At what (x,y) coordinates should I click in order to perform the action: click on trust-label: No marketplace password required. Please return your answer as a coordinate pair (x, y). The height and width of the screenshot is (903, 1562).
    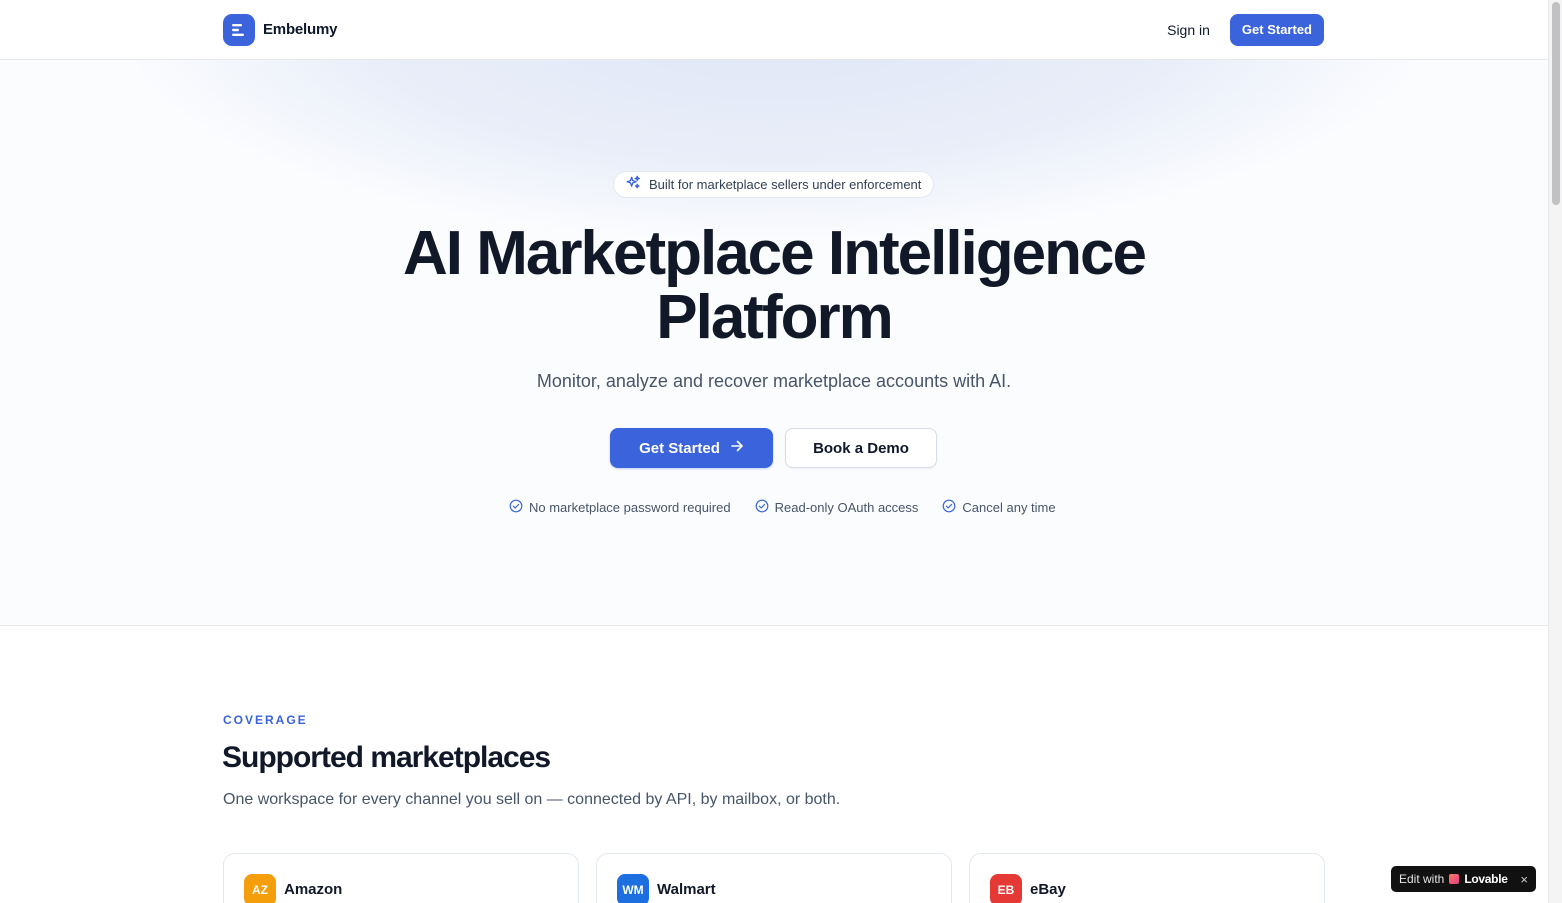
    Looking at the image, I should click on (630, 507).